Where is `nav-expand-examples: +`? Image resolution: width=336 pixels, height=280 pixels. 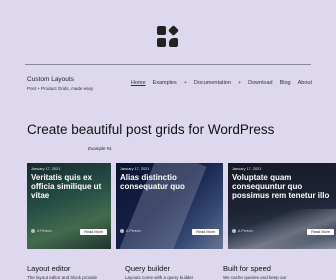 nav-expand-examples: + is located at coordinates (185, 83).